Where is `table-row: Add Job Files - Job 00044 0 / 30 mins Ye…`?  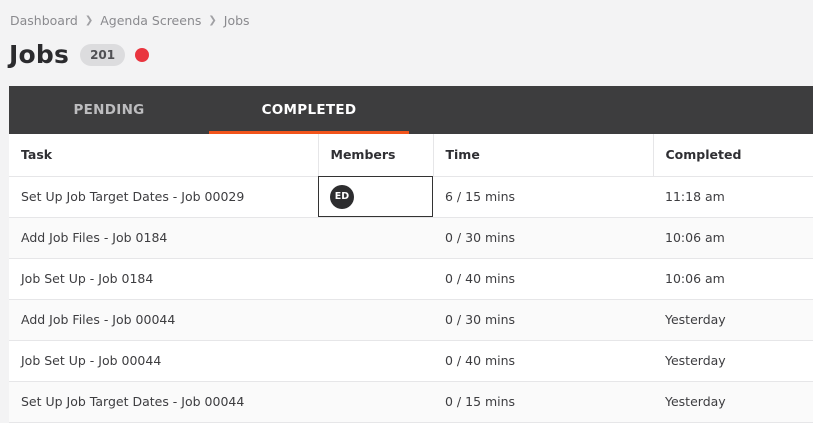 table-row: Add Job Files - Job 00044 0 / 30 mins Ye… is located at coordinates (411, 320).